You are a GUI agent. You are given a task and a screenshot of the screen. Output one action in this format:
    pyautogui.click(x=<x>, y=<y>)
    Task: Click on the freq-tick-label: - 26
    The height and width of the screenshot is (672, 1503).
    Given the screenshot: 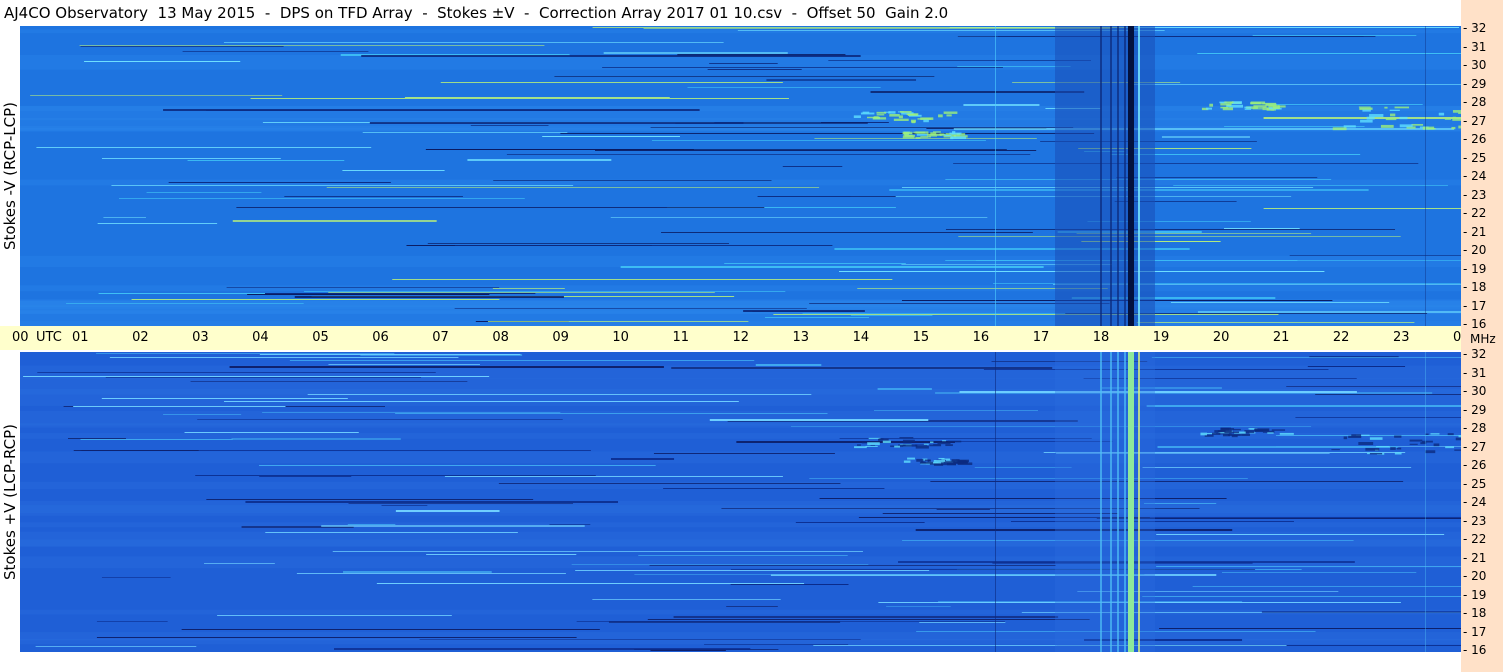 What is the action you would take?
    pyautogui.click(x=1475, y=139)
    